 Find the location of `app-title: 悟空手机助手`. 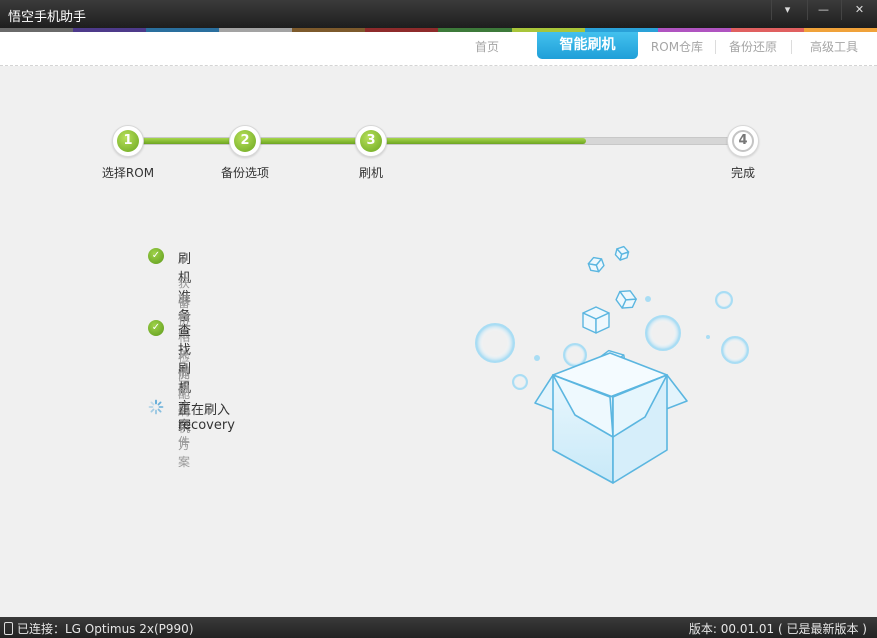

app-title: 悟空手机助手 is located at coordinates (47, 17).